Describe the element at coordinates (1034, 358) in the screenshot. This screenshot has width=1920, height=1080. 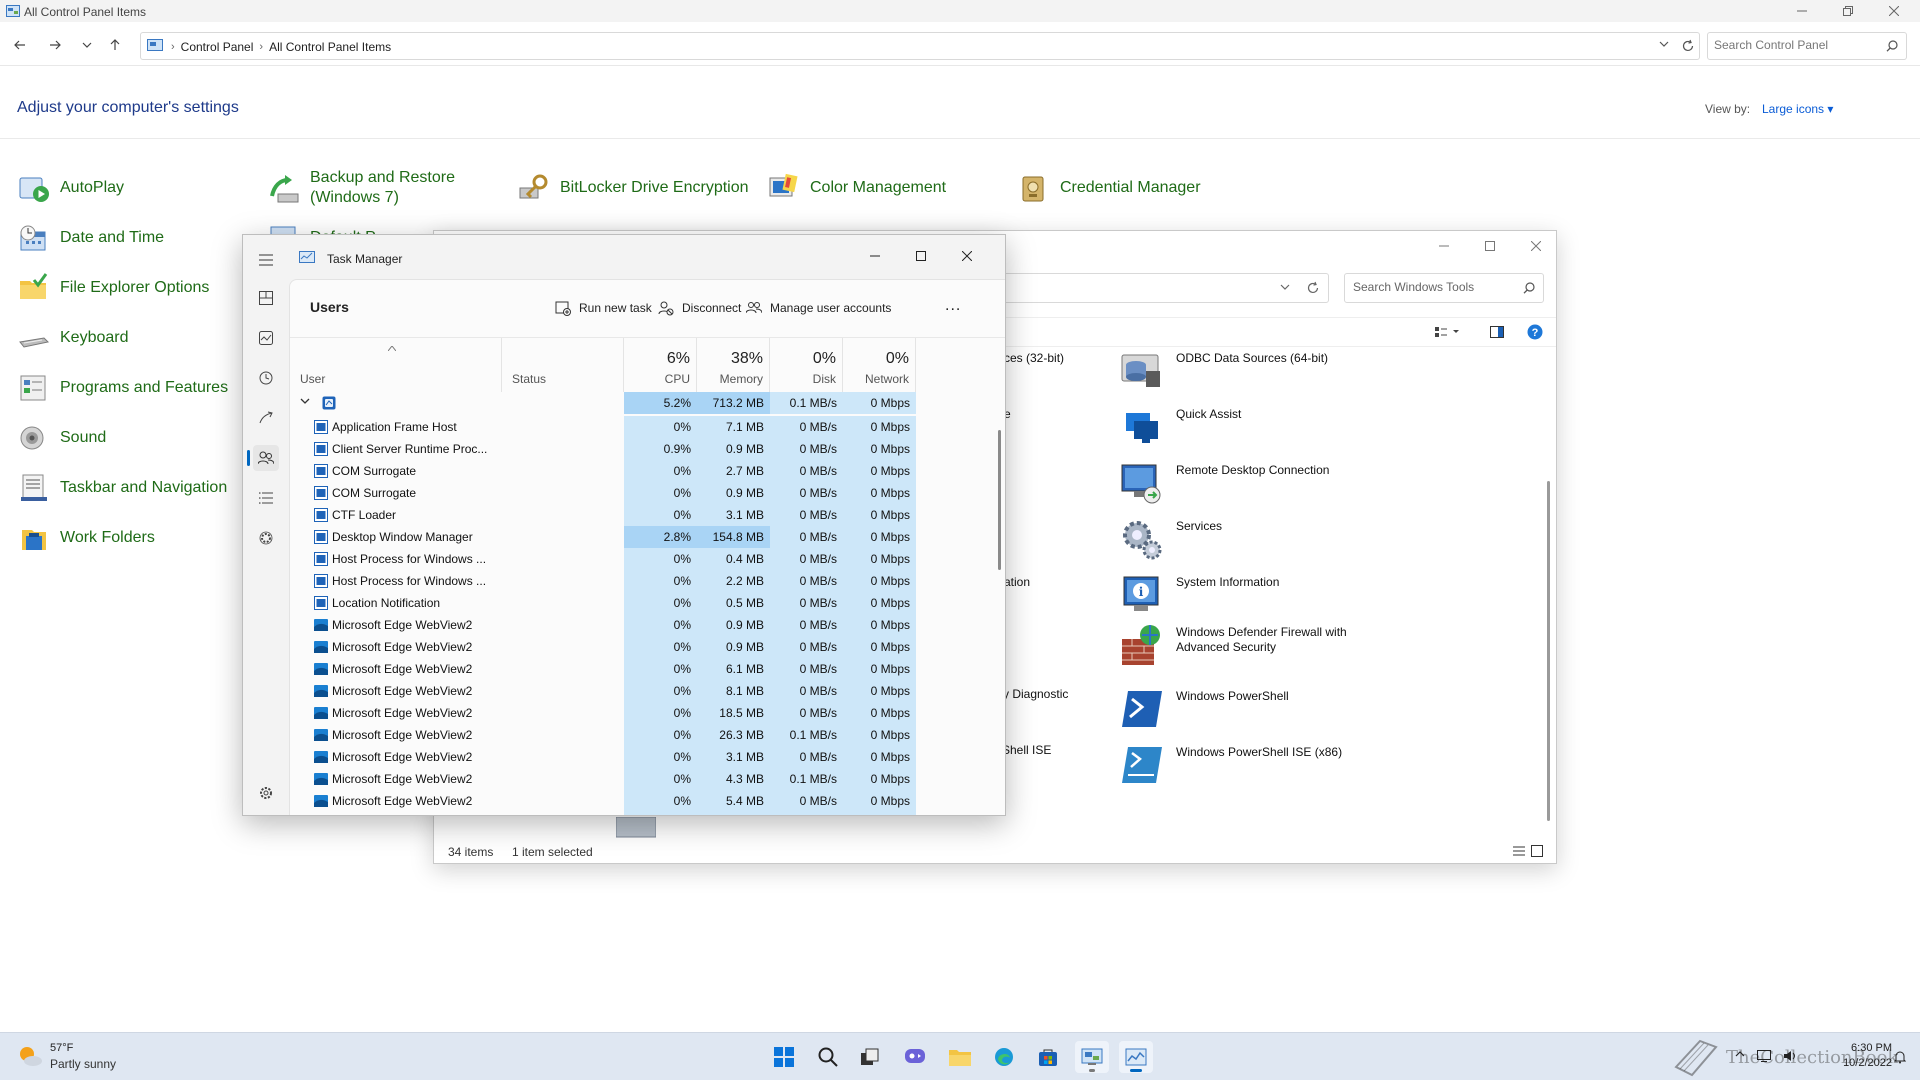
I see `list-item-label: ces (32-bit)` at that location.